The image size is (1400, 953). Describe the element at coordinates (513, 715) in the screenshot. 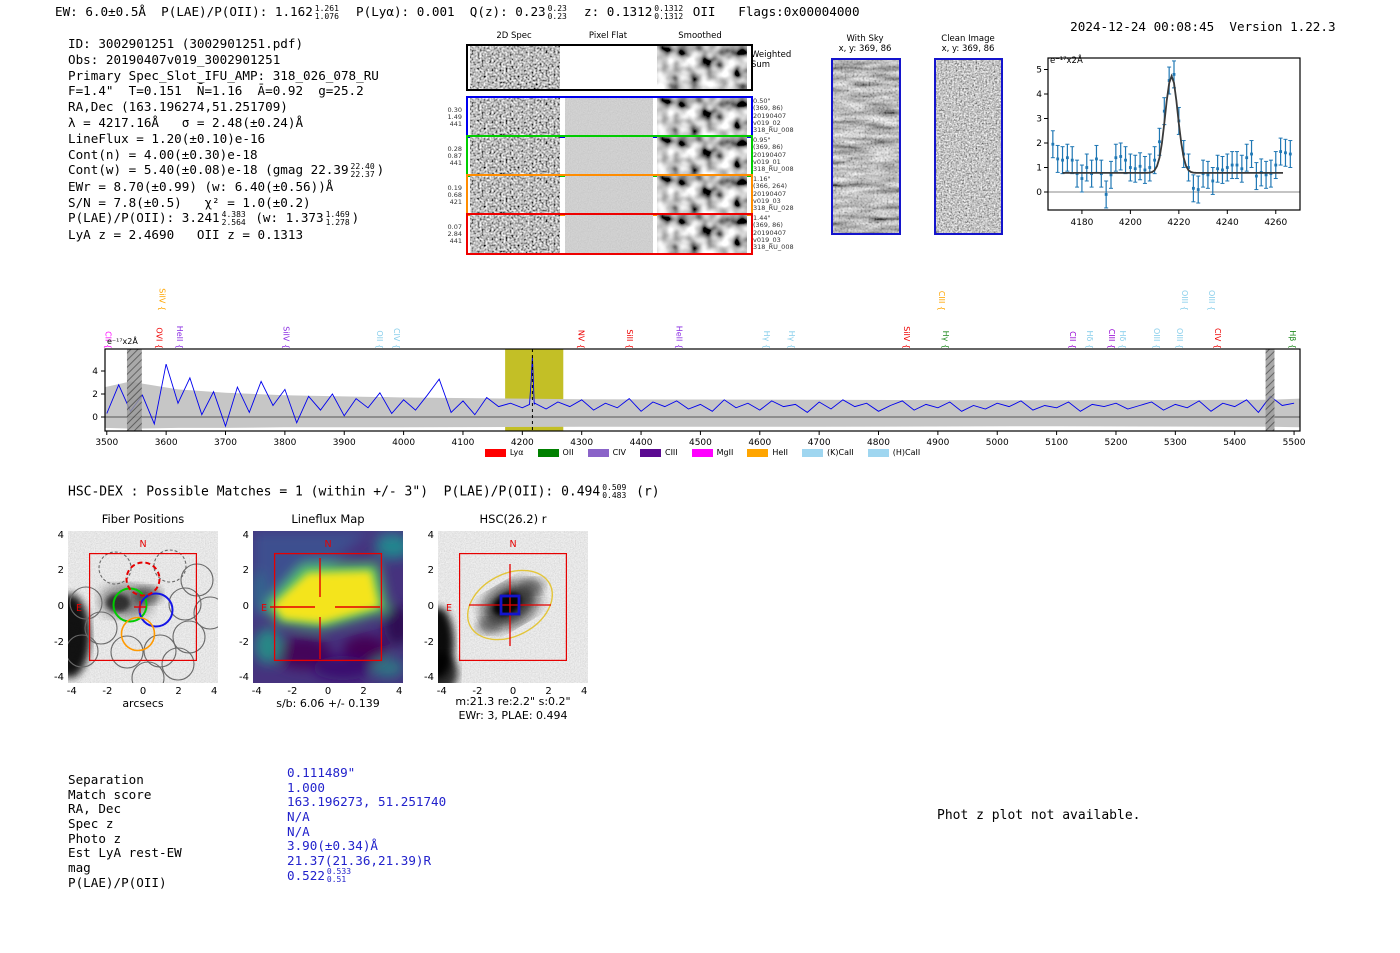

I see `hsc-caption-plae: EWr: 3, PLAE: 0.494` at that location.